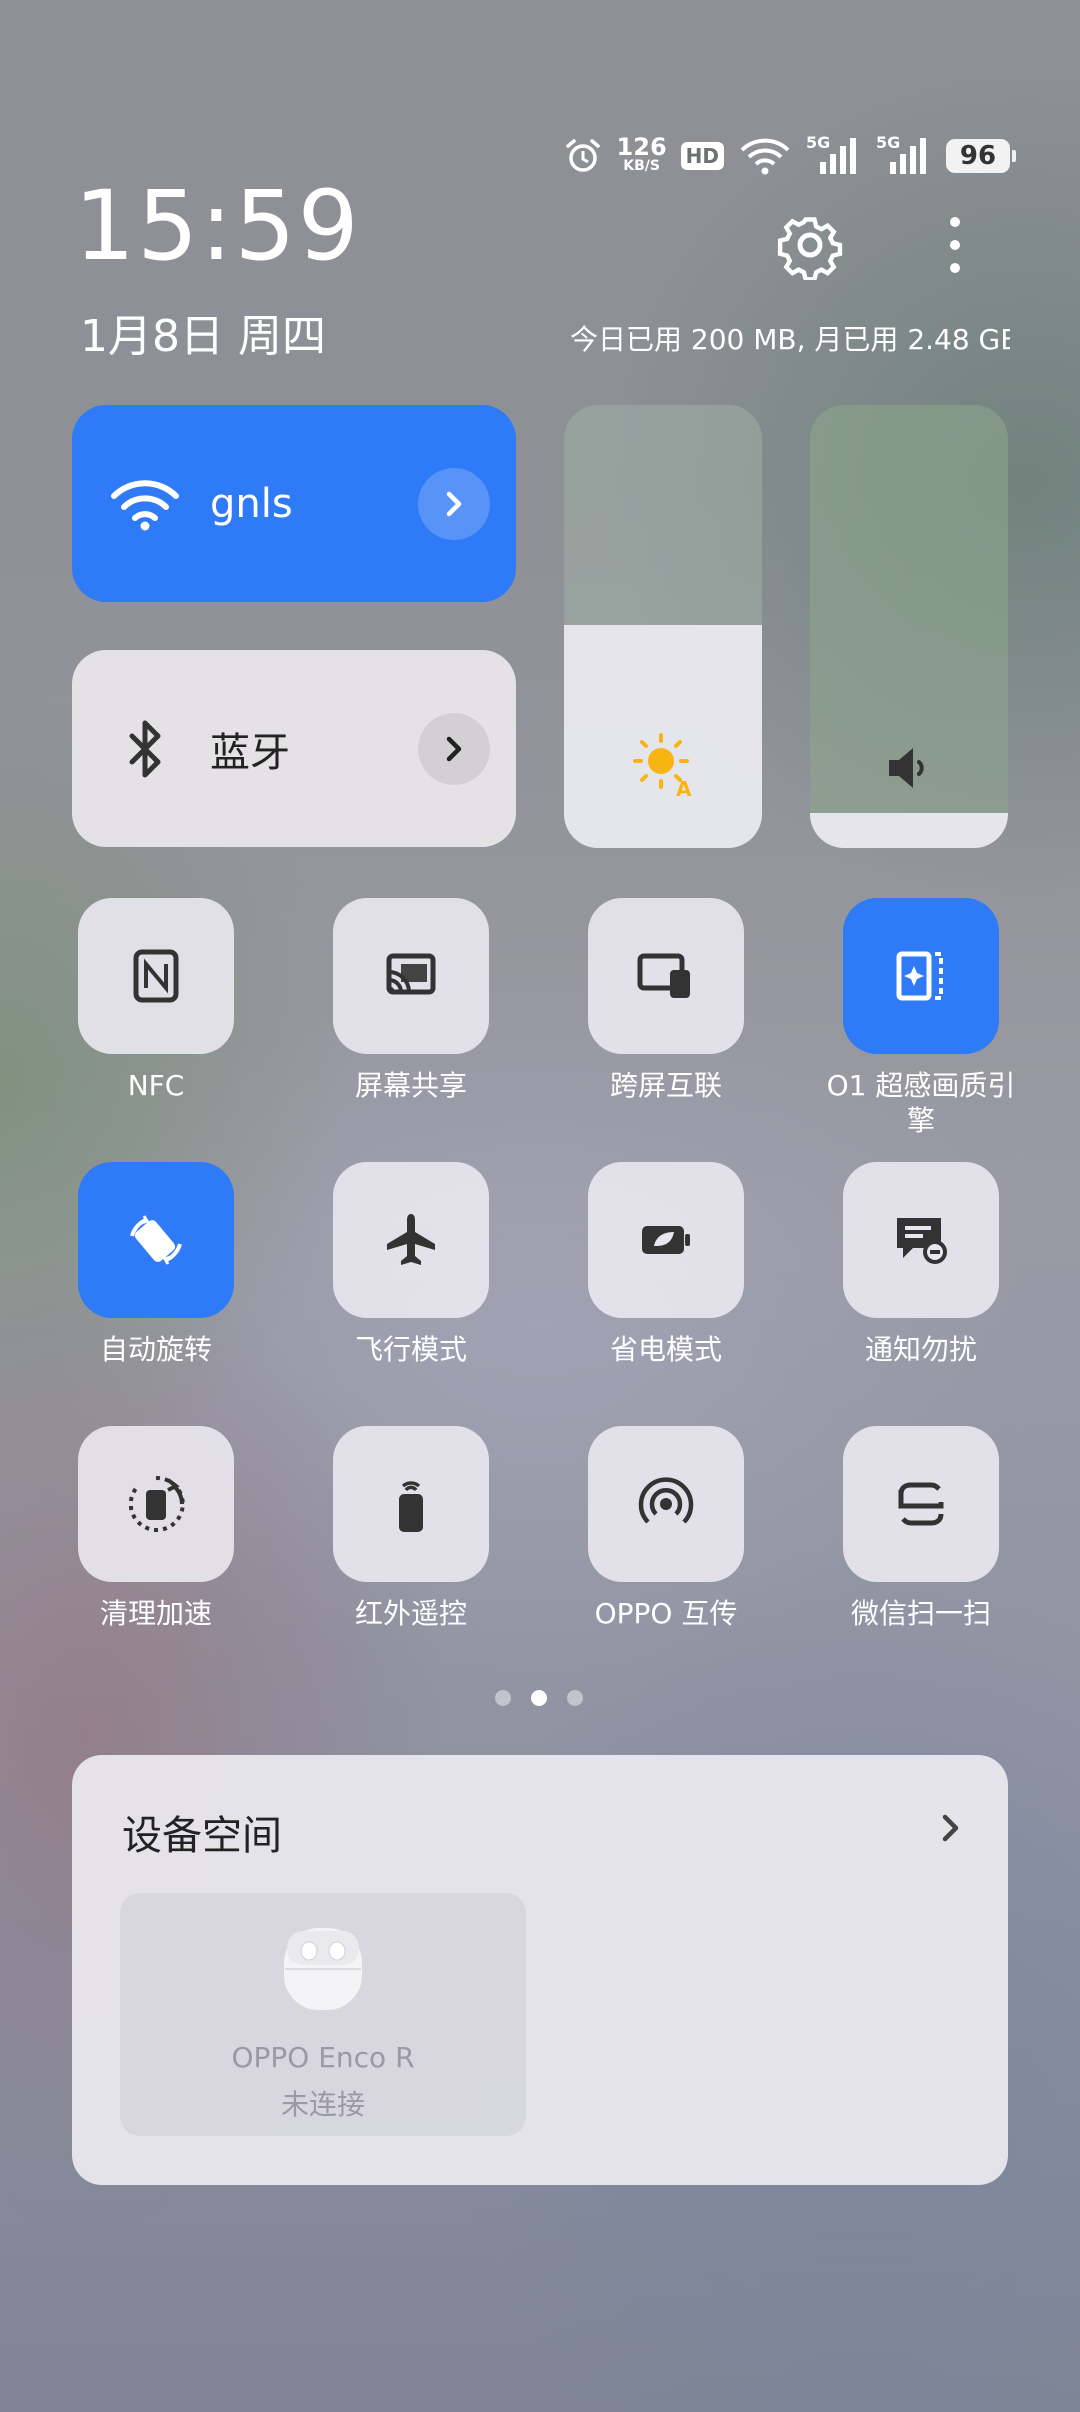 Image resolution: width=1080 pixels, height=2412 pixels. Describe the element at coordinates (294, 748) in the screenshot. I see `bluetooth-tile: 蓝牙` at that location.